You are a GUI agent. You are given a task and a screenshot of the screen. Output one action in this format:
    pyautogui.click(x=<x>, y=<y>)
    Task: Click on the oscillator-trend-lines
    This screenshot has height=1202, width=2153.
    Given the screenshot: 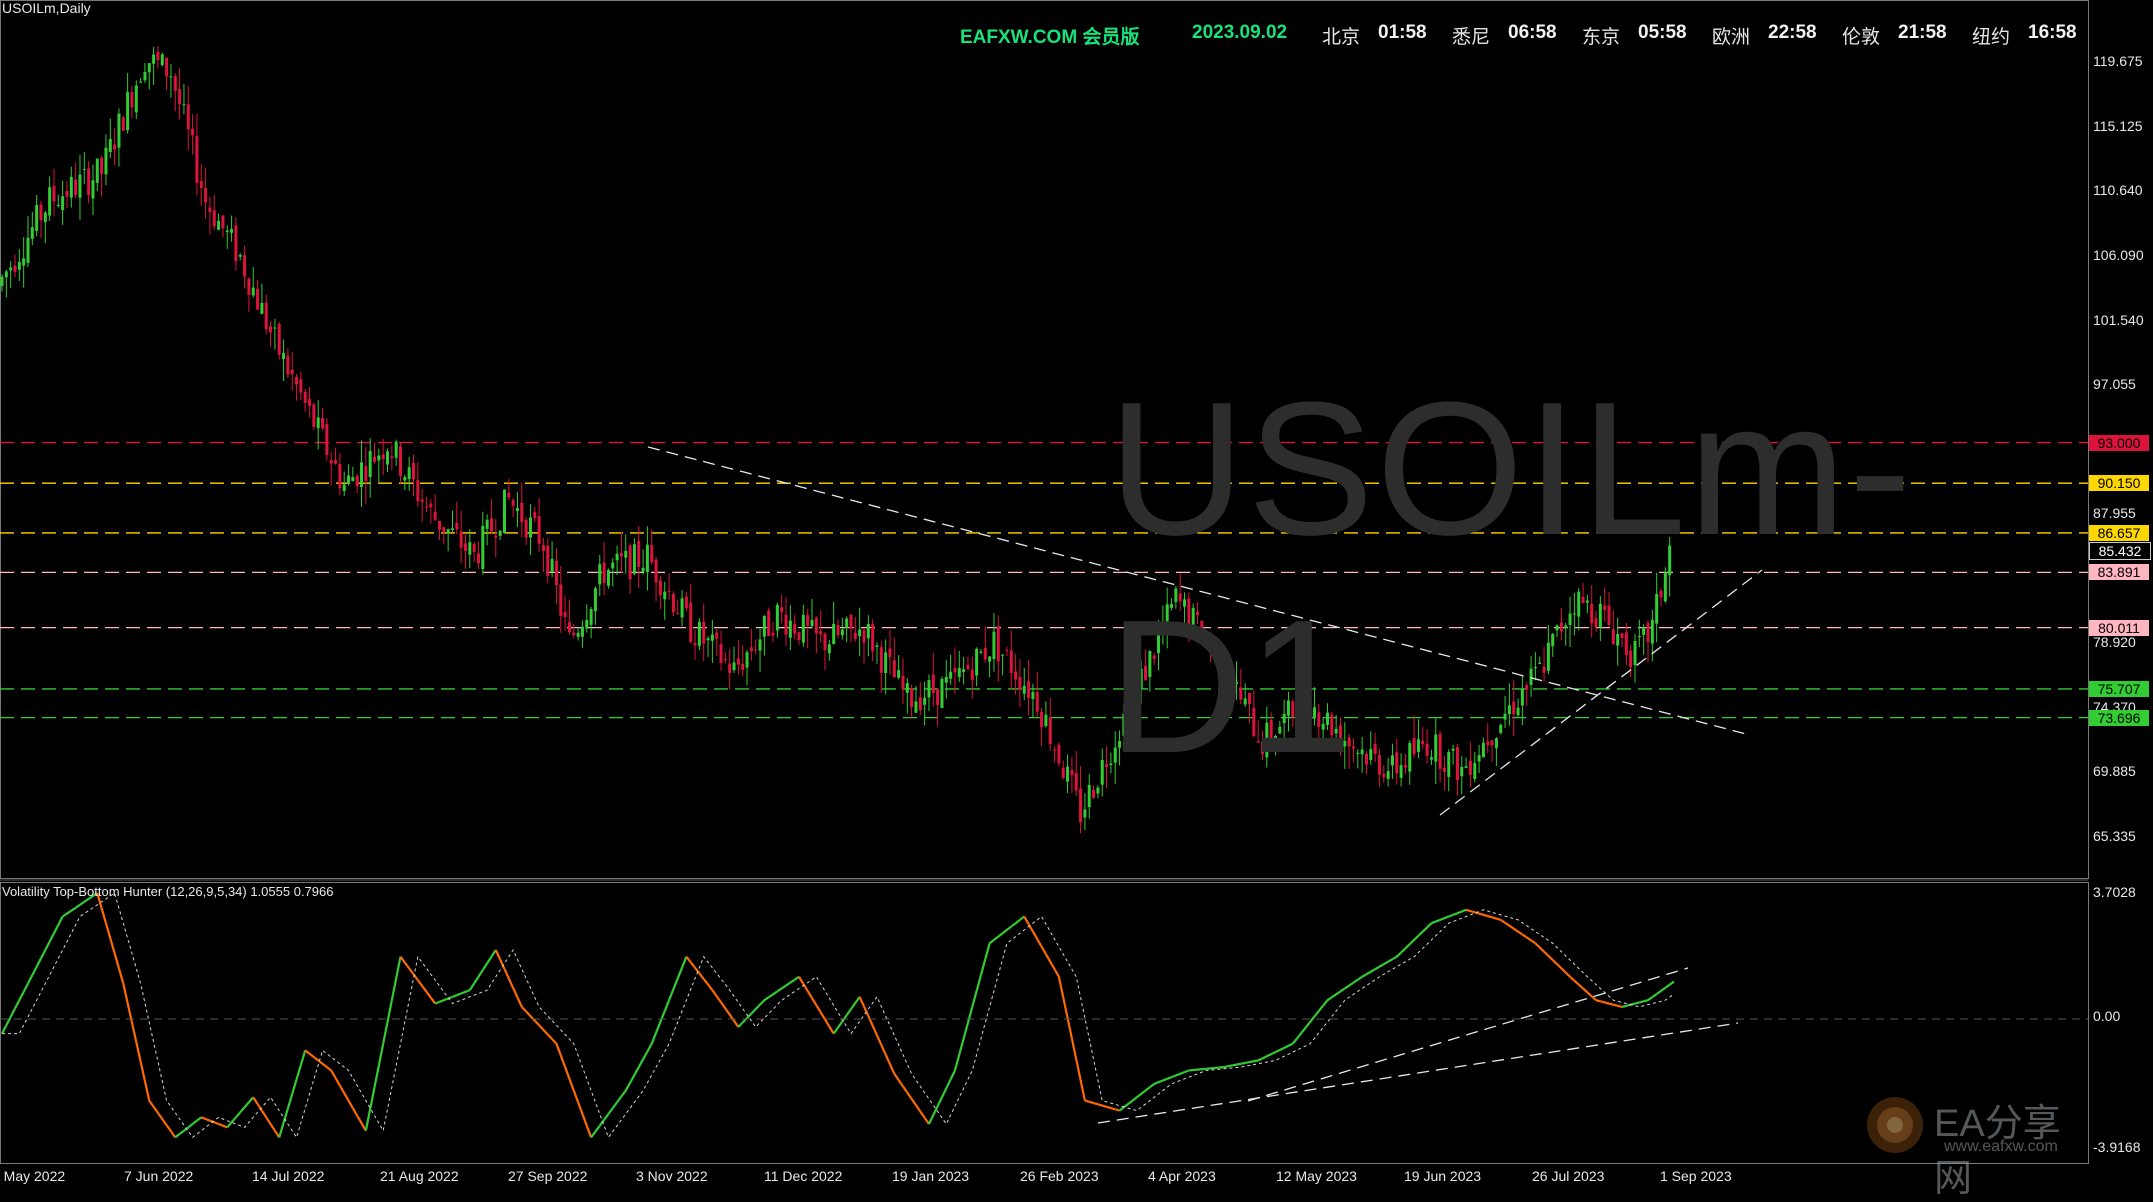 What is the action you would take?
    pyautogui.click(x=1418, y=1045)
    